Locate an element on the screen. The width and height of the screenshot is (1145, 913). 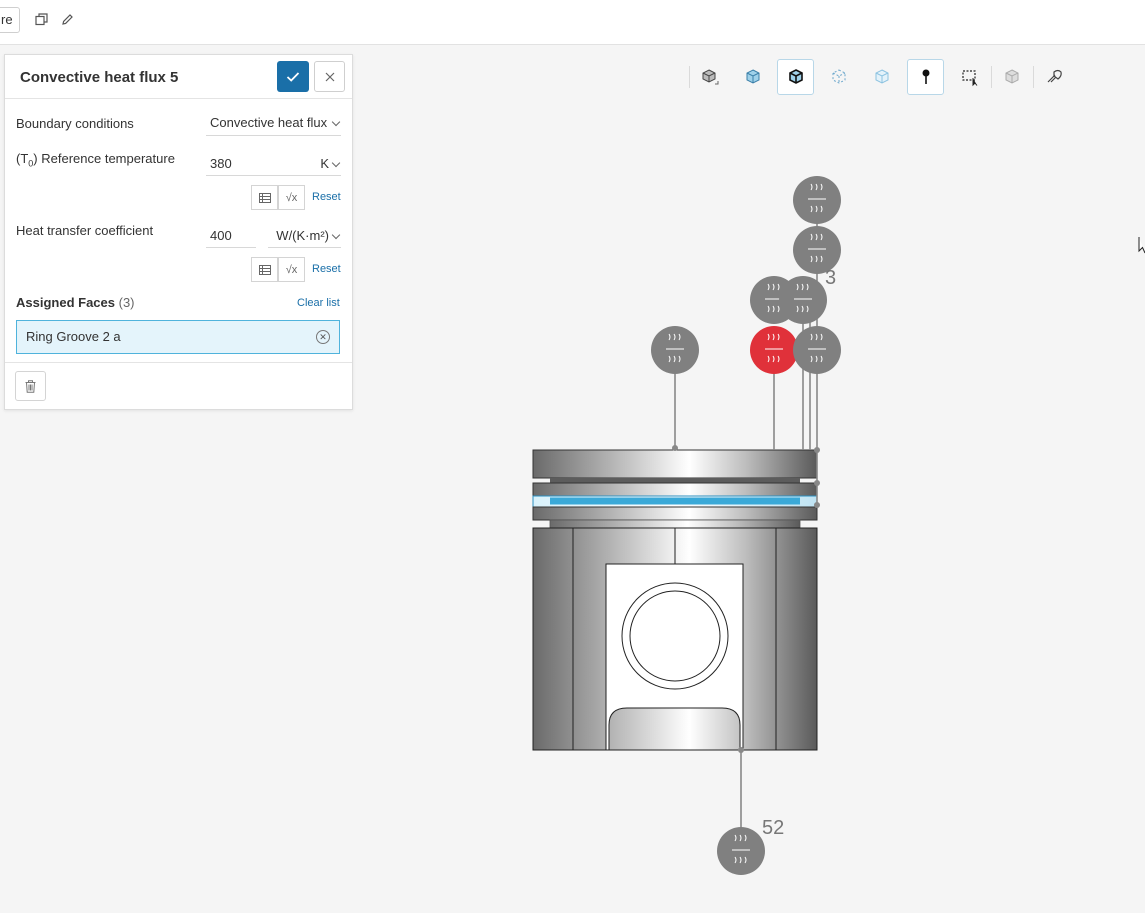
heat-flux-marker-selected is located at coordinates (774, 350).